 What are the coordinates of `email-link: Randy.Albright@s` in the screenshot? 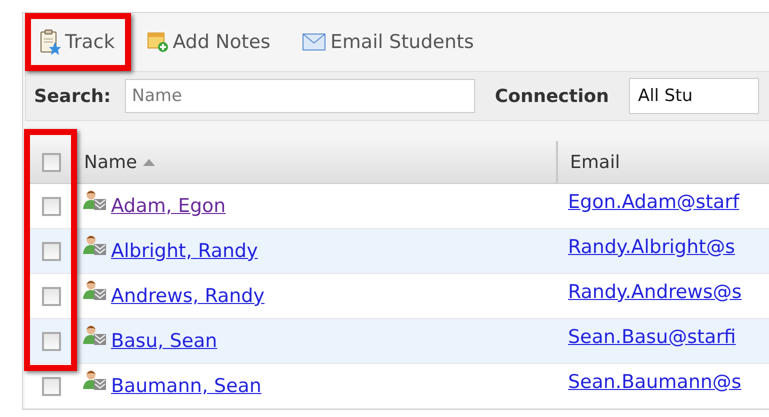 It's located at (651, 247).